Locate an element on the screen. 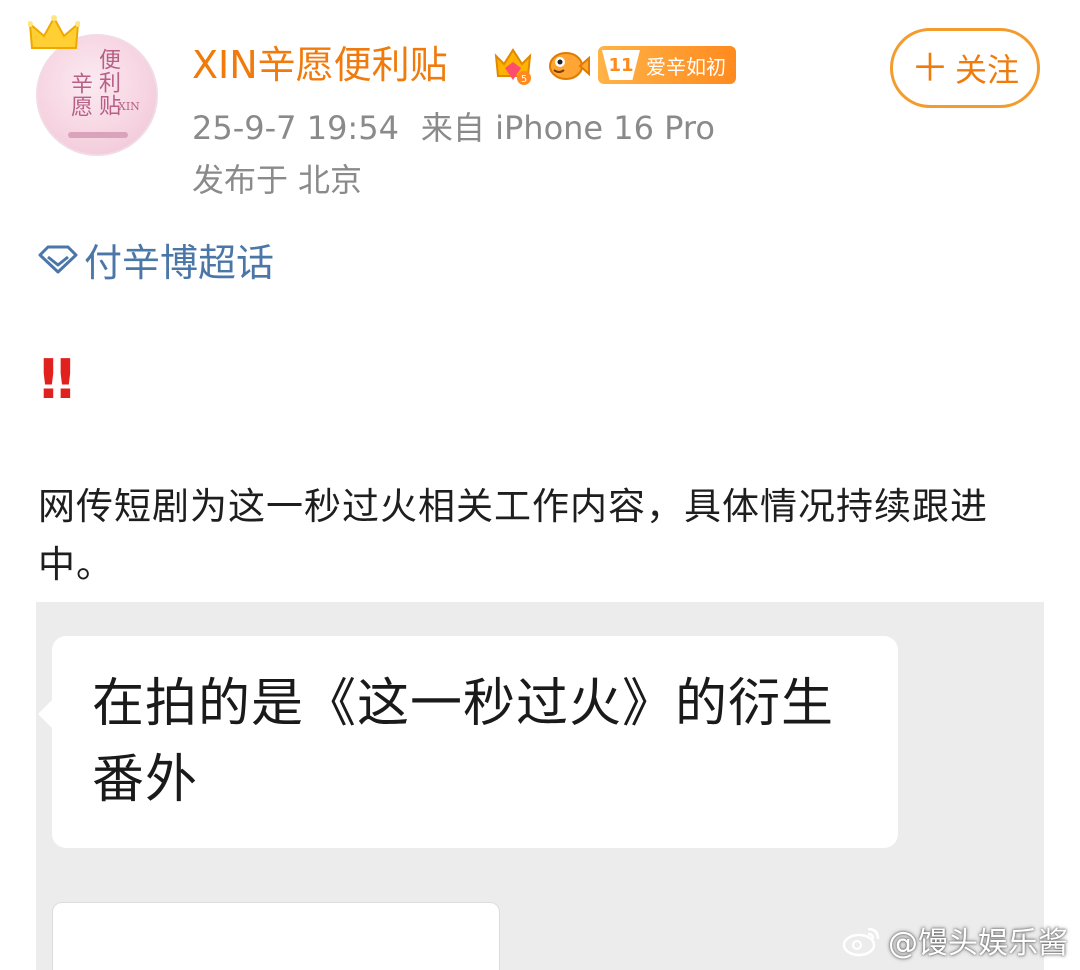  chat-bubble-partial is located at coordinates (276, 936).